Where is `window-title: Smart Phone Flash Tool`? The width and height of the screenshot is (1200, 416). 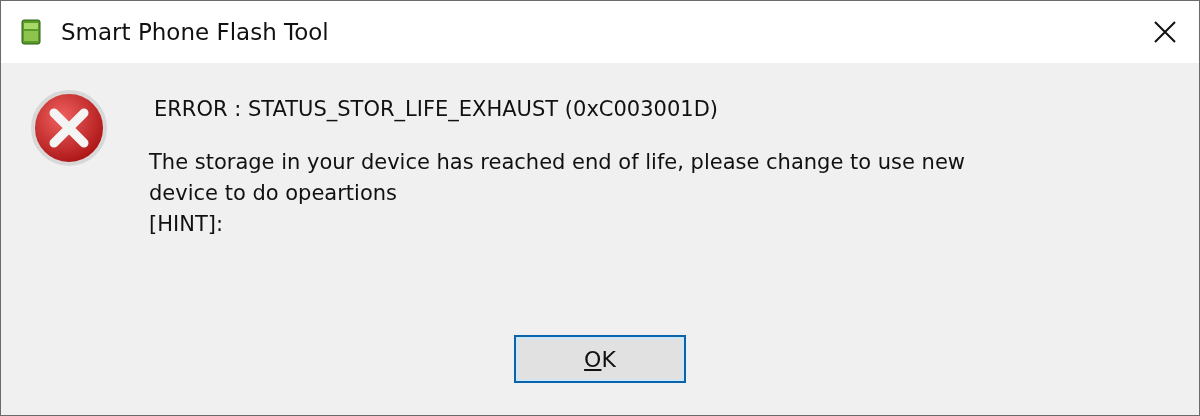 window-title: Smart Phone Flash Tool is located at coordinates (195, 32).